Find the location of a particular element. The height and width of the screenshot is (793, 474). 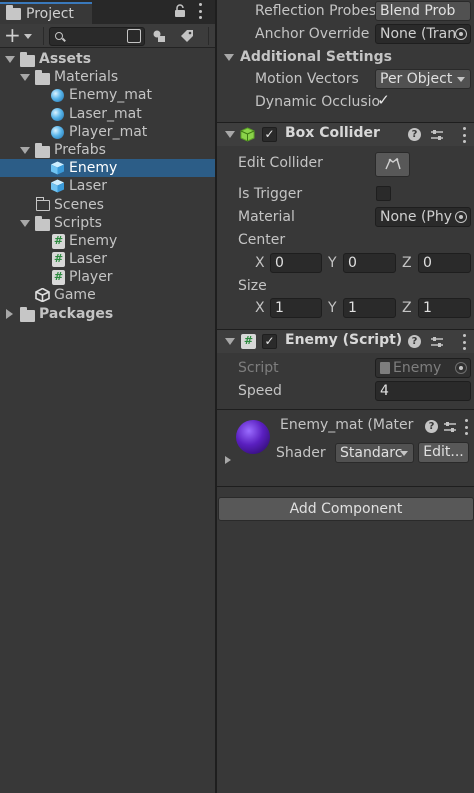

tree-item-label: Enemy is located at coordinates (93, 168).